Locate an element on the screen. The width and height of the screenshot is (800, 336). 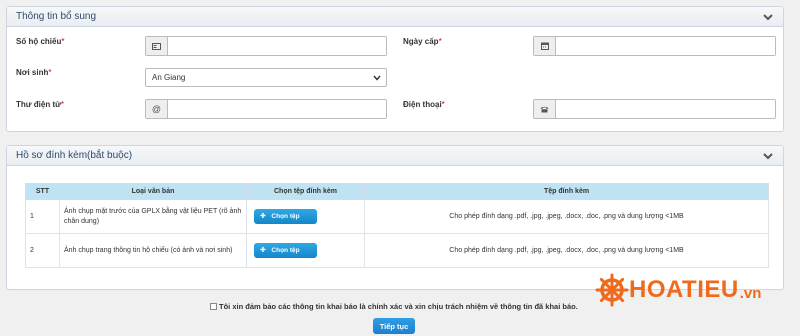
passport-input is located at coordinates (277, 46).